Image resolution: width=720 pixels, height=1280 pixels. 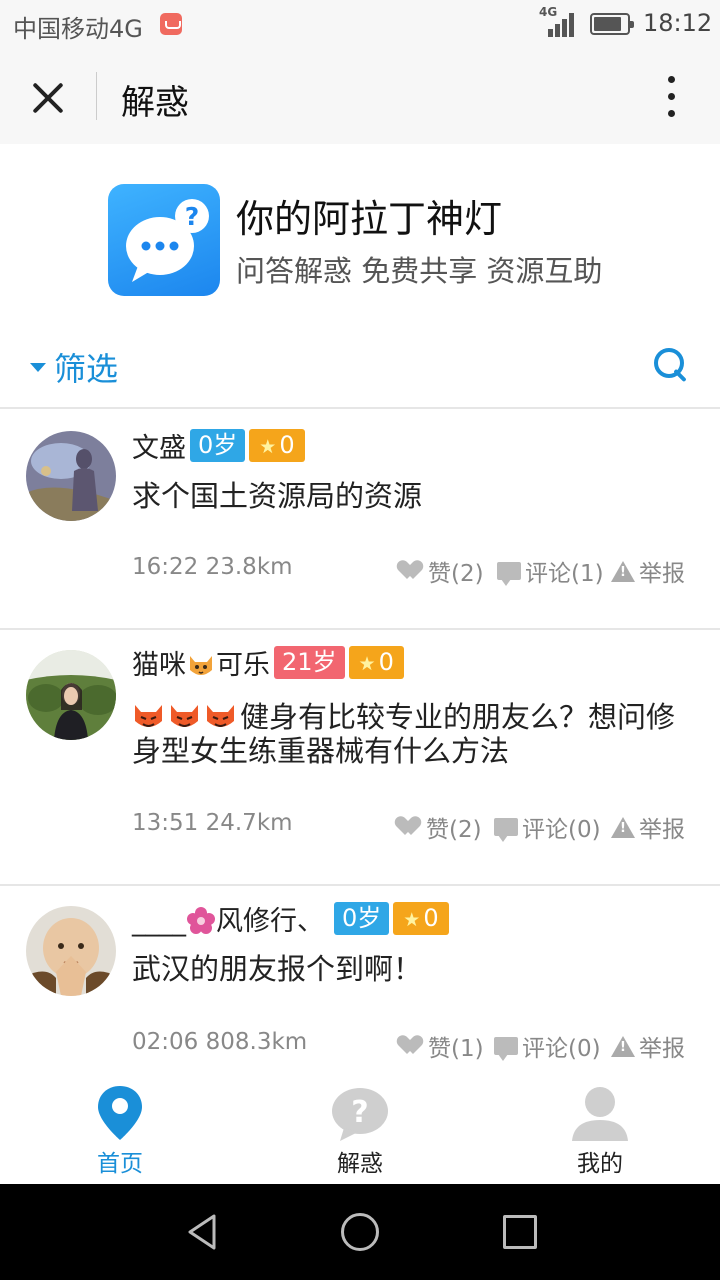 I want to click on carrier-name: 中国移动4G, so click(x=78, y=29).